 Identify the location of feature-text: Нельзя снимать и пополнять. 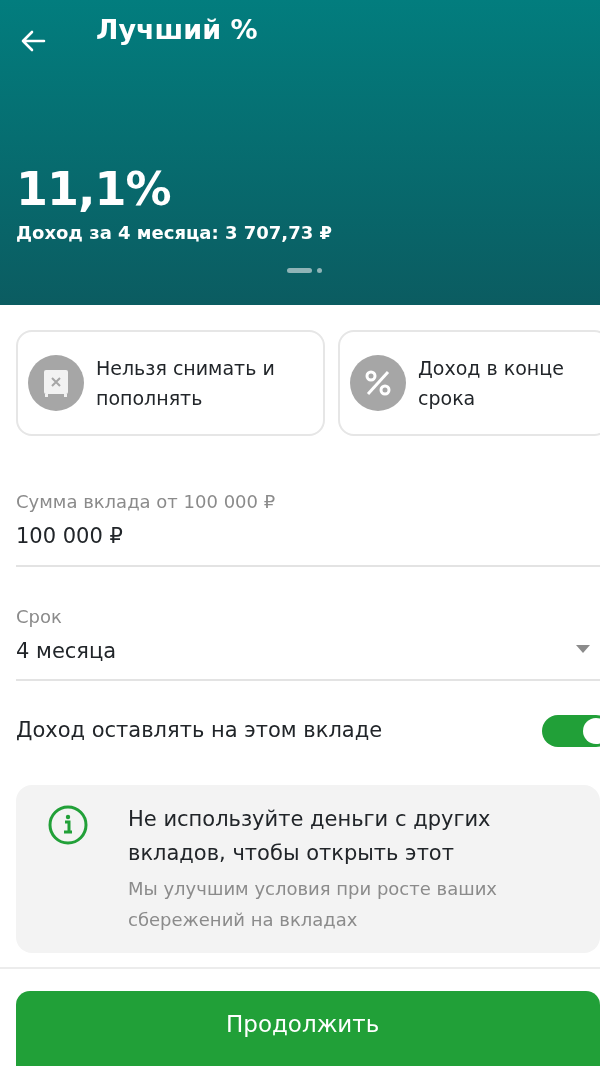
(186, 383).